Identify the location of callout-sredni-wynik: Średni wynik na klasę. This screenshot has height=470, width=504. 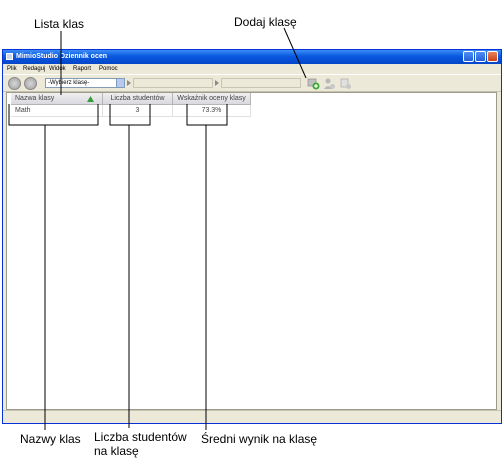
(259, 439).